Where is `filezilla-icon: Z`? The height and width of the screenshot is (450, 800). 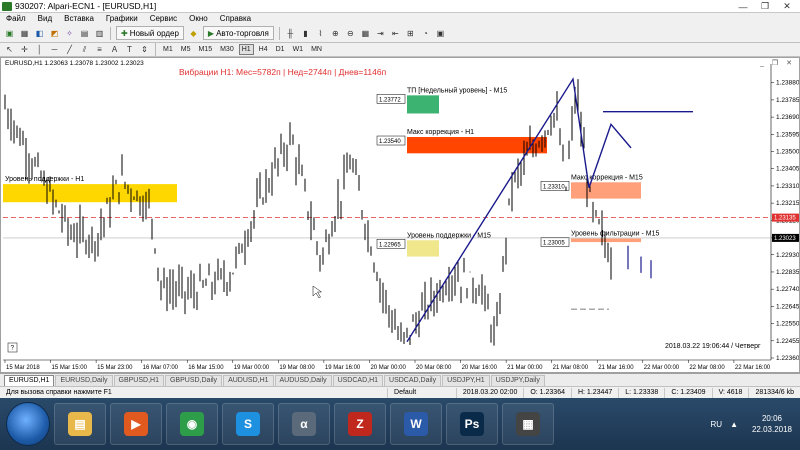 filezilla-icon: Z is located at coordinates (360, 424).